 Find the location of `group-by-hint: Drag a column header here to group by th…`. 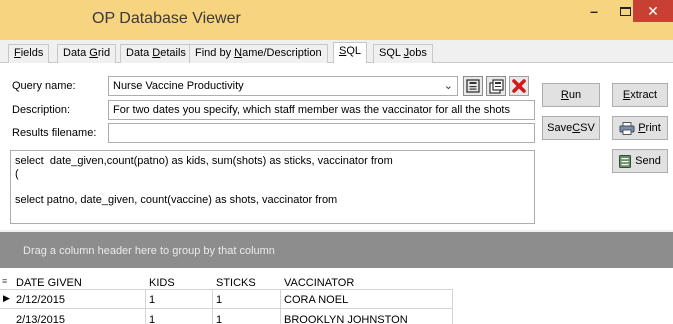

group-by-hint: Drag a column header here to group by th… is located at coordinates (149, 251).